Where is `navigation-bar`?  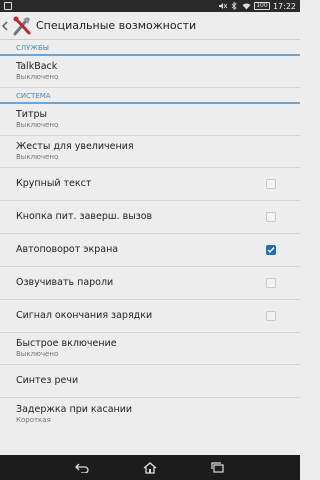 navigation-bar is located at coordinates (150, 467).